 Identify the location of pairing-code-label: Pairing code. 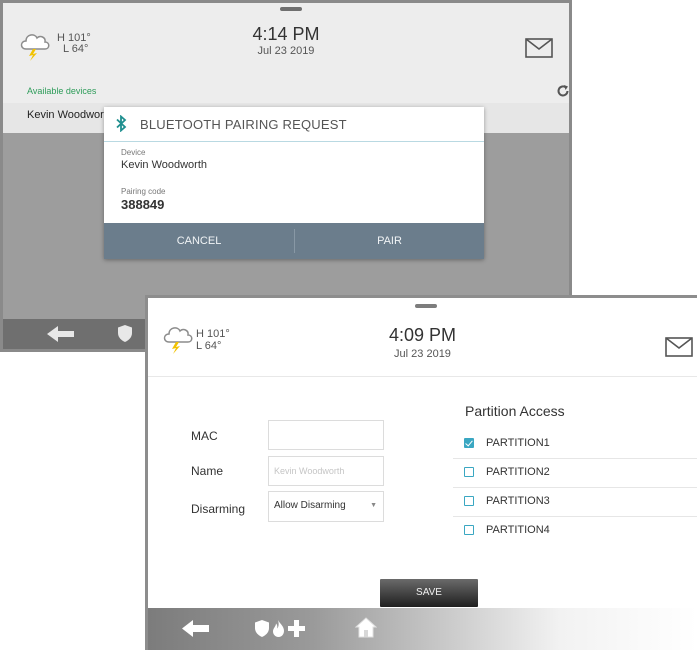
(143, 191).